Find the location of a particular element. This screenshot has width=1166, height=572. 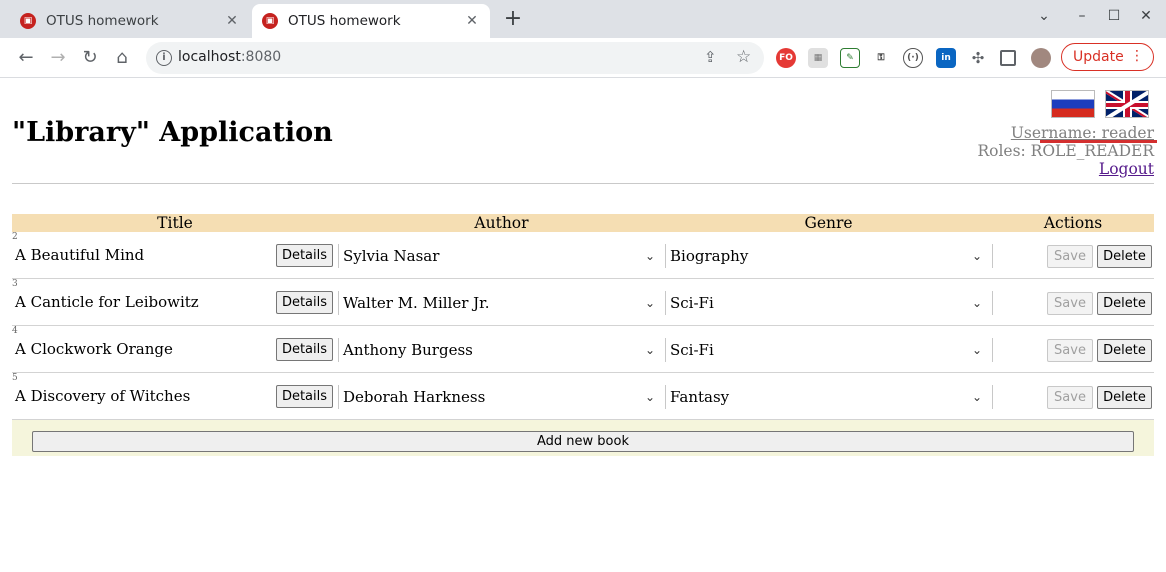

genre-select: Fantasy ⌄ is located at coordinates (829, 397).